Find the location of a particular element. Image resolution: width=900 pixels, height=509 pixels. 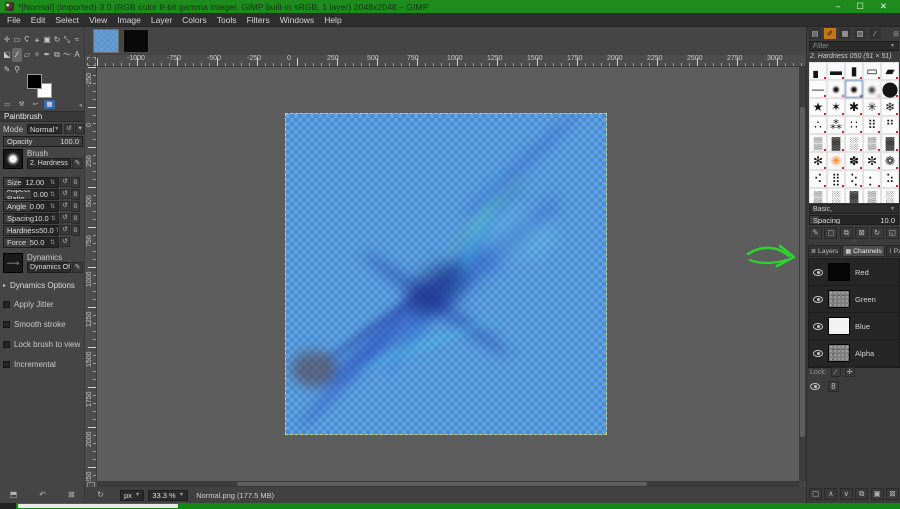

unit-select: px ▼ is located at coordinates (132, 495).